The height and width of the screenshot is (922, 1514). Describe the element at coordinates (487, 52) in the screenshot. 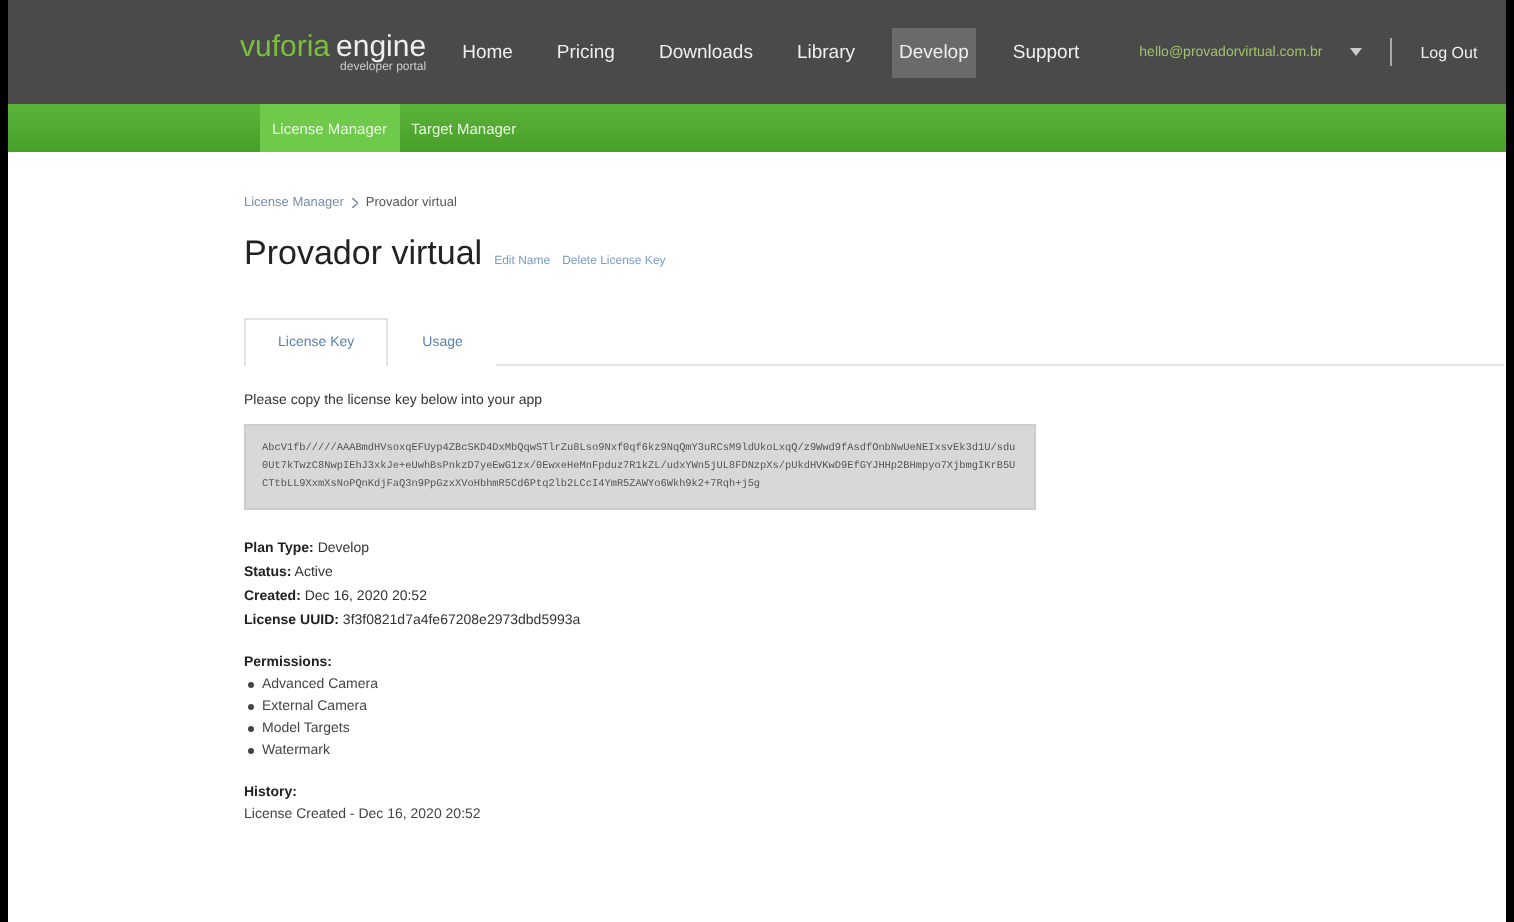

I see `nav-link: Home` at that location.